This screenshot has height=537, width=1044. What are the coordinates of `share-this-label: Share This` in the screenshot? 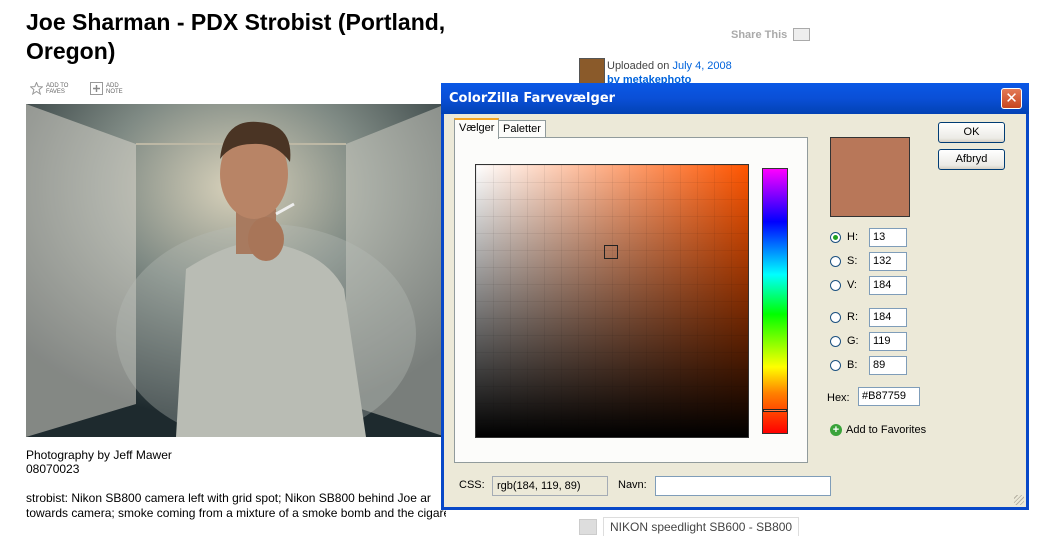 It's located at (759, 34).